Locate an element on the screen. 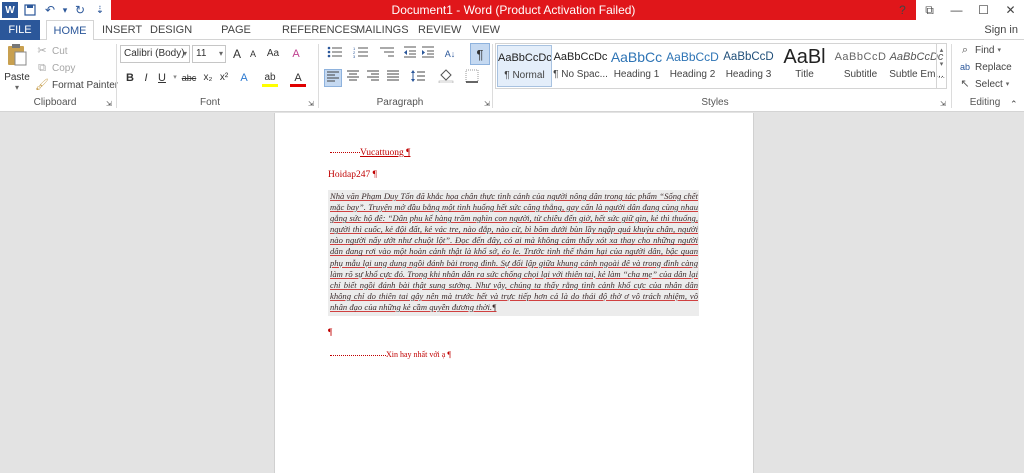  font-launcher-icon: ⇲ is located at coordinates (311, 104).